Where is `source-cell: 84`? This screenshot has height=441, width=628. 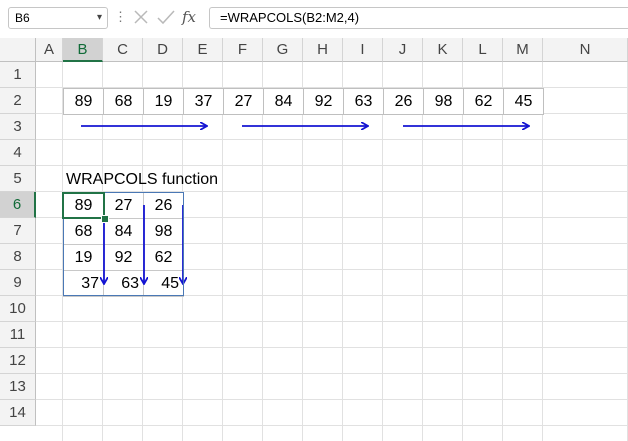 source-cell: 84 is located at coordinates (283, 101).